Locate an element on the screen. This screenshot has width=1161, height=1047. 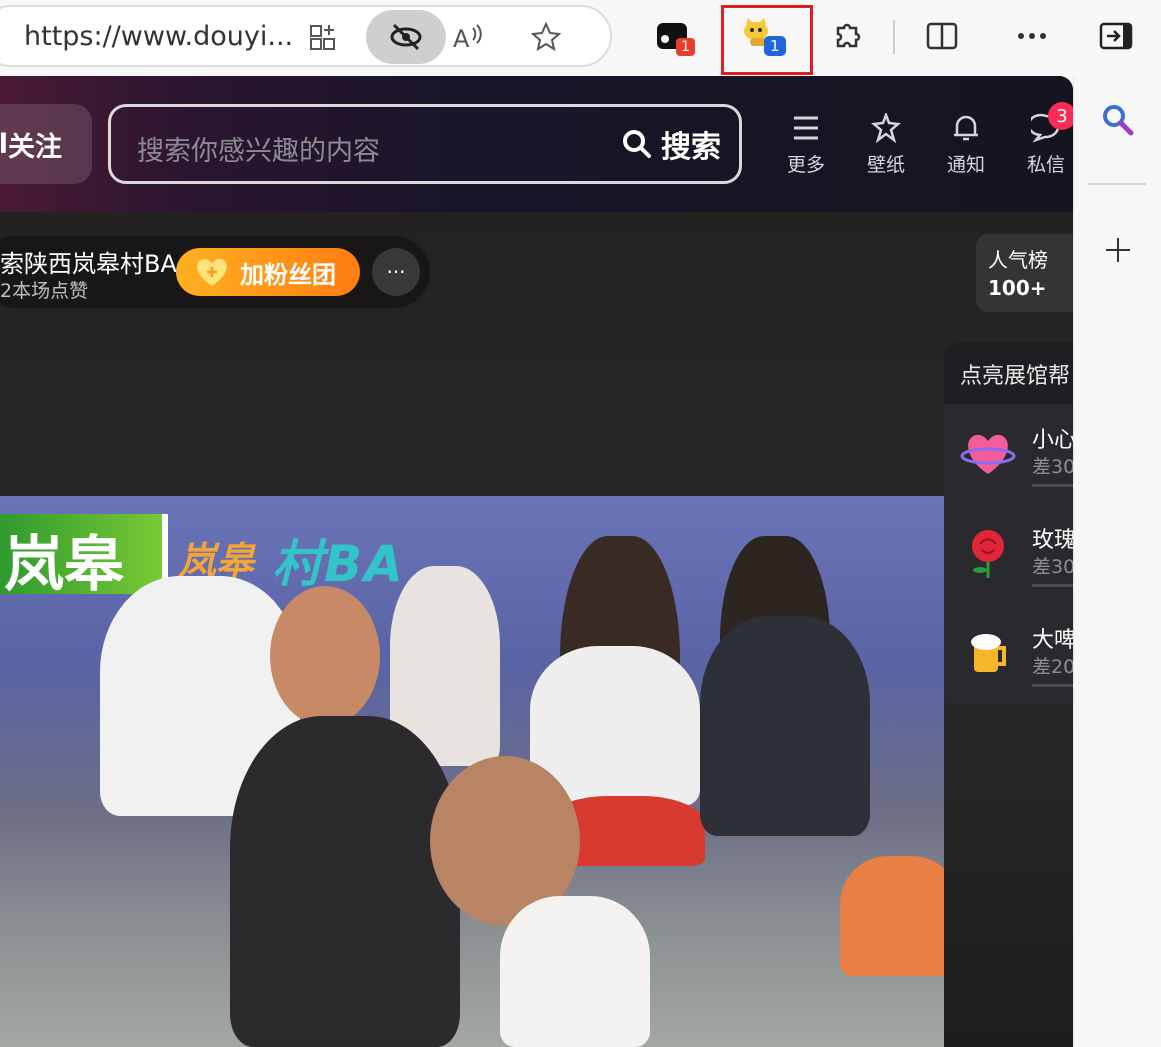
rose-icon is located at coordinates (988, 554).